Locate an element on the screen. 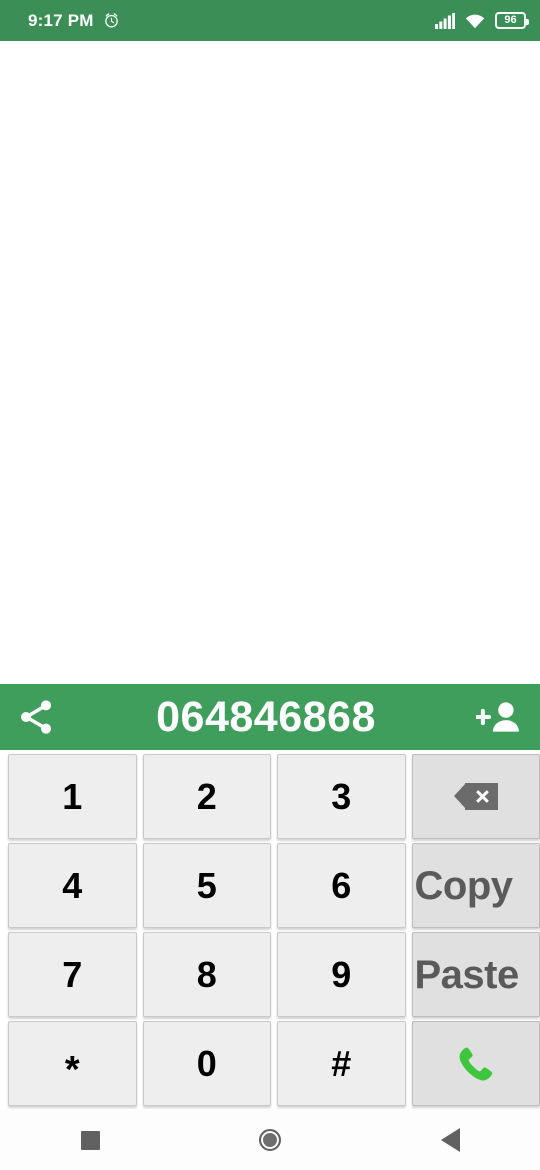 Image resolution: width=540 pixels, height=1170 pixels. key-hash-label: # is located at coordinates (341, 1063).